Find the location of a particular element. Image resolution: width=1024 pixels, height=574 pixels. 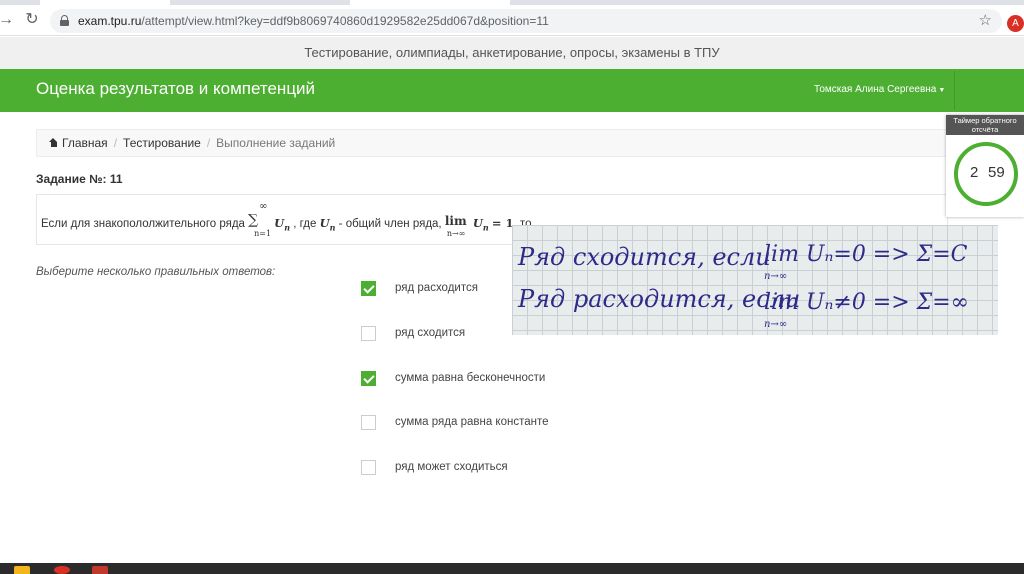

answer-label: ряд может сходиться is located at coordinates (451, 467).